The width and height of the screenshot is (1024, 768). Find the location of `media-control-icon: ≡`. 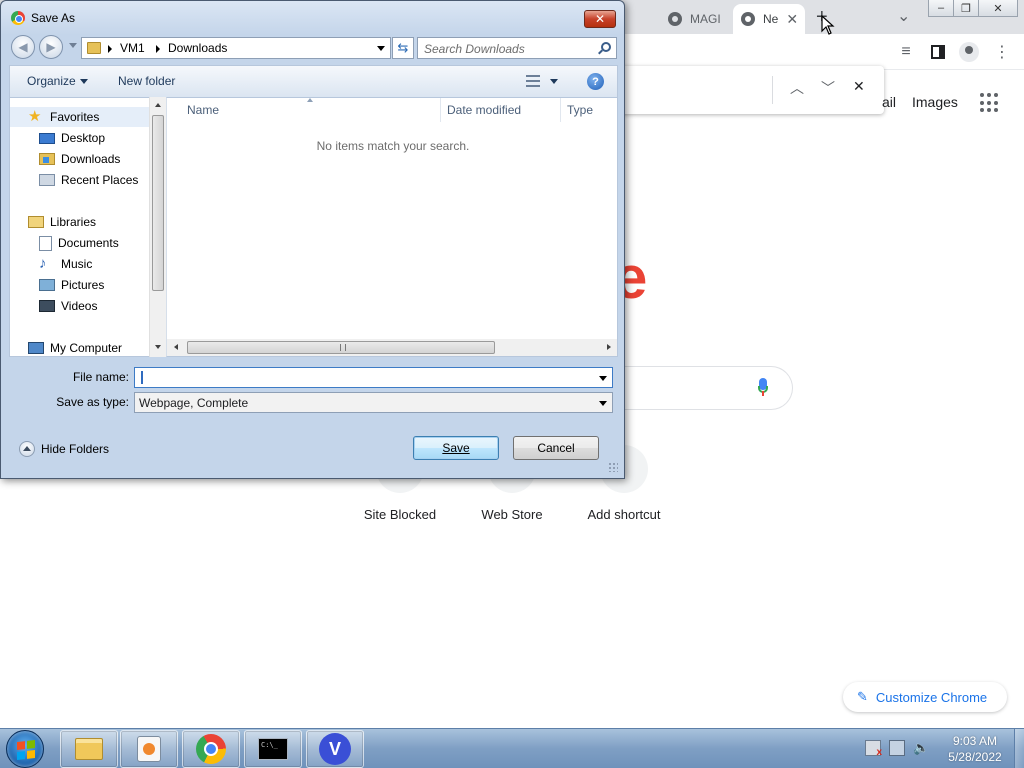

media-control-icon: ≡ is located at coordinates (906, 52).